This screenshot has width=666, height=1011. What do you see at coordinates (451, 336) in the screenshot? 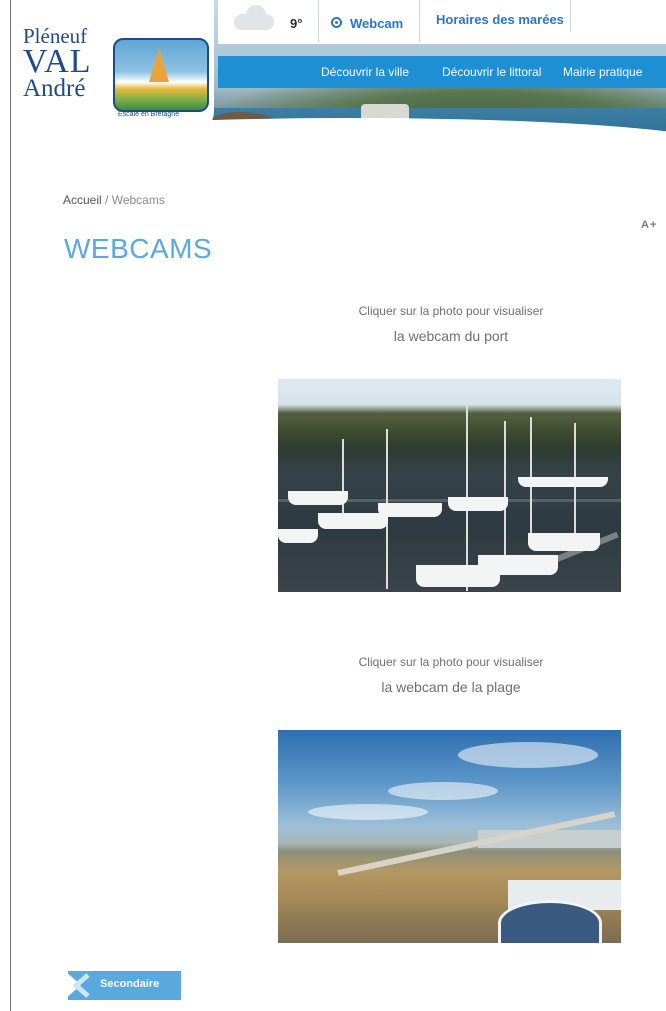
I see `webcam-port-caption-line2: la webcam du port` at bounding box center [451, 336].